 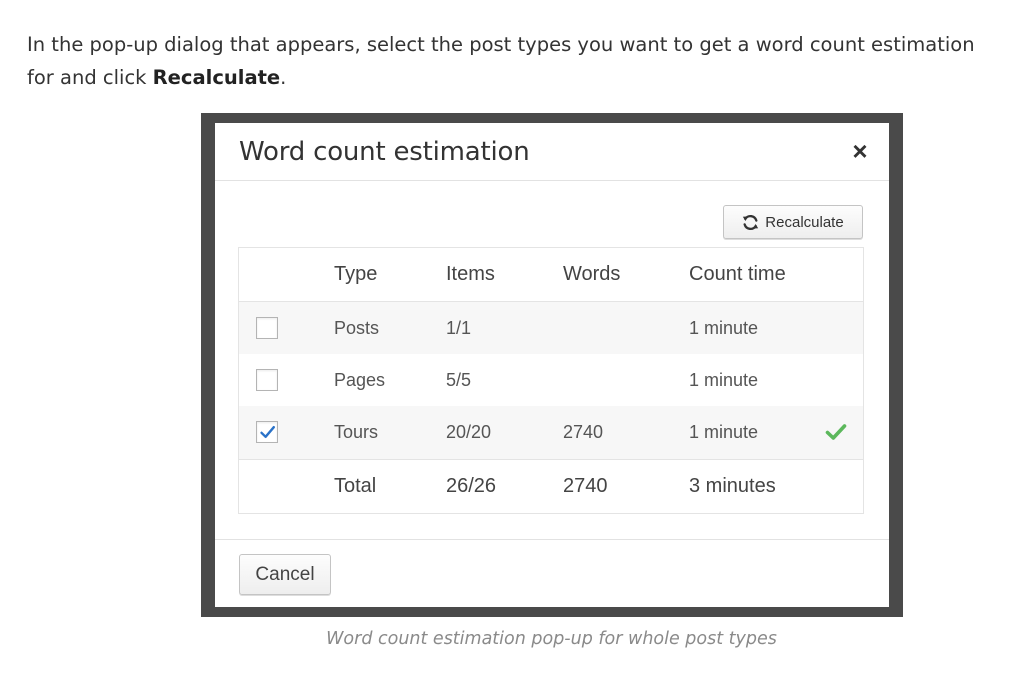 I want to click on refresh-icon, so click(x=751, y=222).